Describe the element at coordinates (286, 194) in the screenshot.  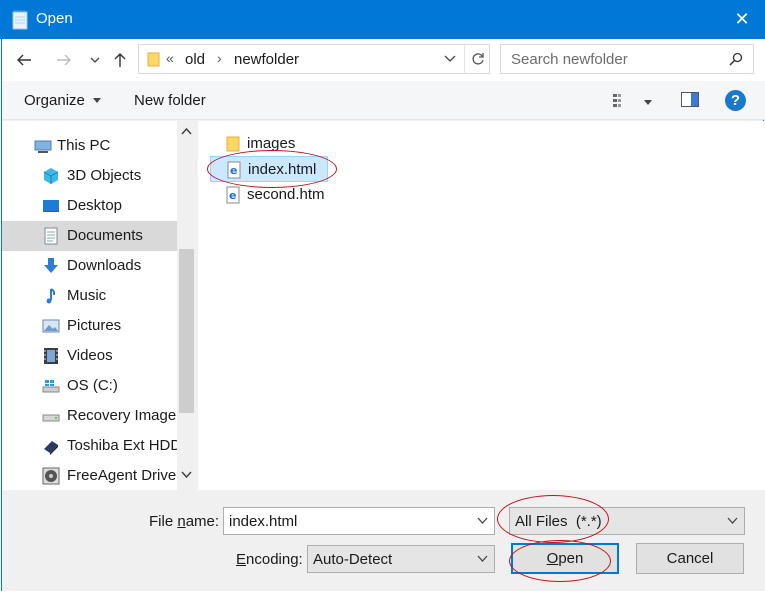
I see `file-name: second.htm` at that location.